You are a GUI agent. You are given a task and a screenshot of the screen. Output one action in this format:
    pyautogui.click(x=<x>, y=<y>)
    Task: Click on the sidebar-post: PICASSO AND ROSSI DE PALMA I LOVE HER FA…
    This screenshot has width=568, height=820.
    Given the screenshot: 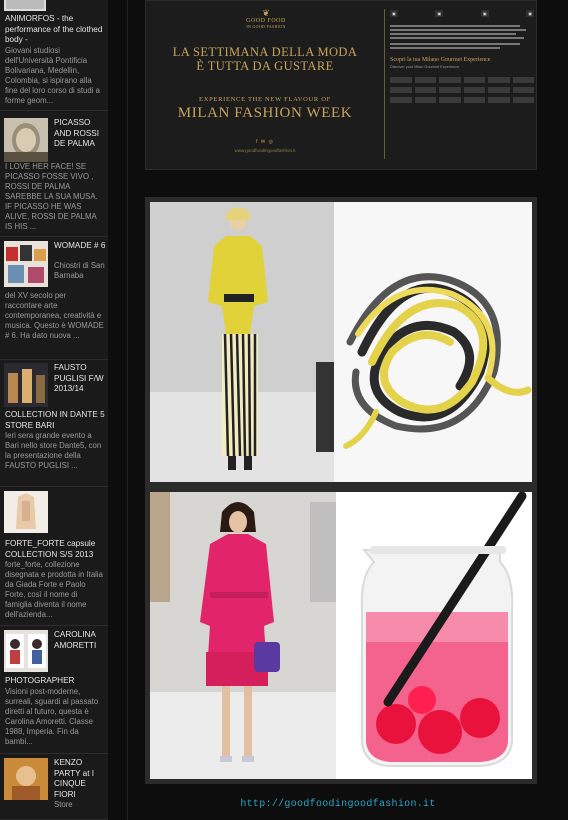 What is the action you would take?
    pyautogui.click(x=54, y=174)
    